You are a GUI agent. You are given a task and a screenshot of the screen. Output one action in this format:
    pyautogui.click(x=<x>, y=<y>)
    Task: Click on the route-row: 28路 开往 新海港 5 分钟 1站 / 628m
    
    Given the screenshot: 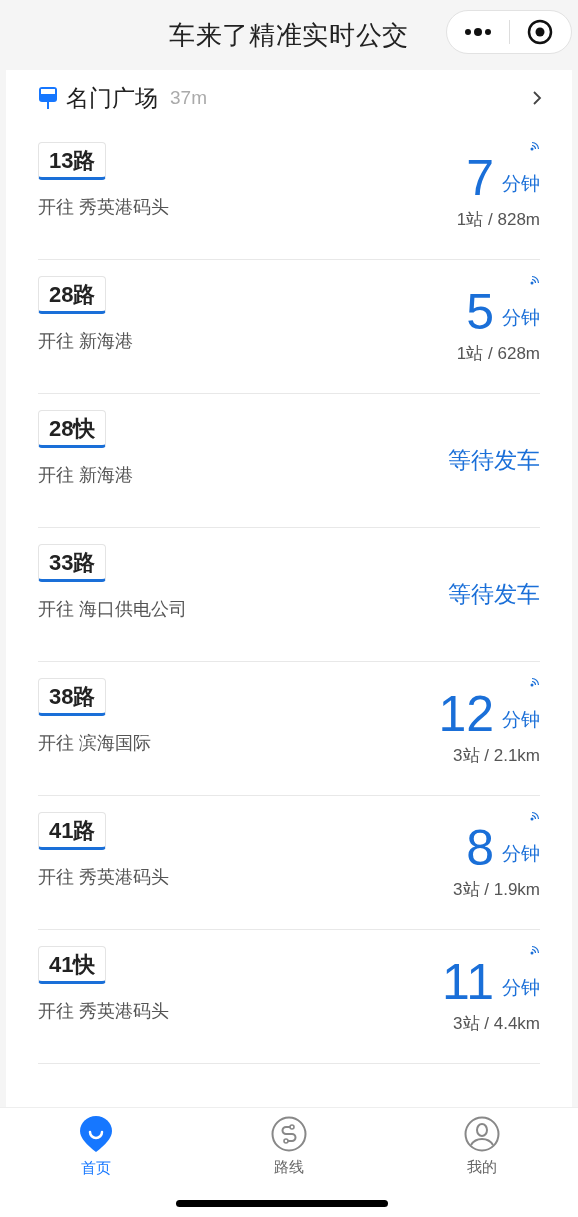 What is the action you would take?
    pyautogui.click(x=289, y=327)
    